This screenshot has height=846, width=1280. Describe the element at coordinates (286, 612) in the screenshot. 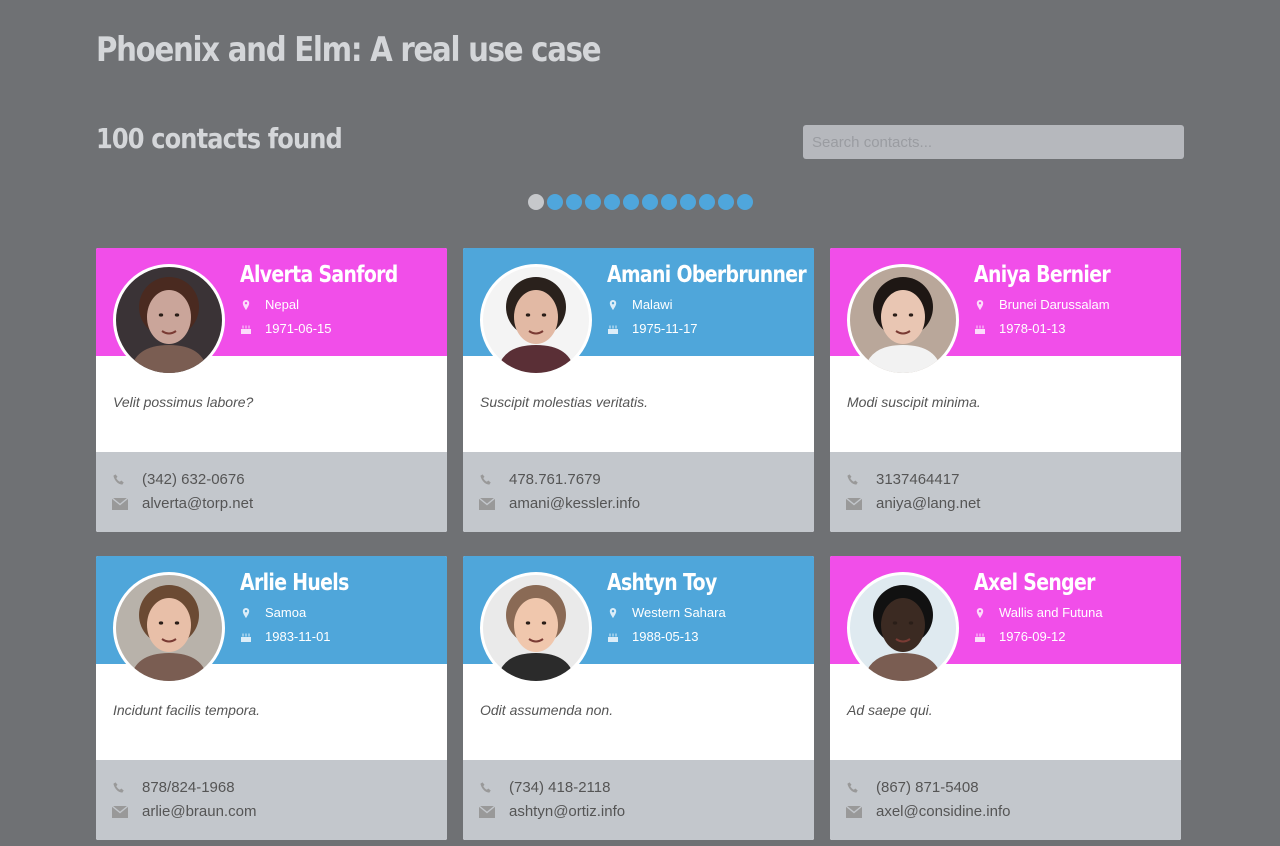

I see `country-label: Samoa` at that location.